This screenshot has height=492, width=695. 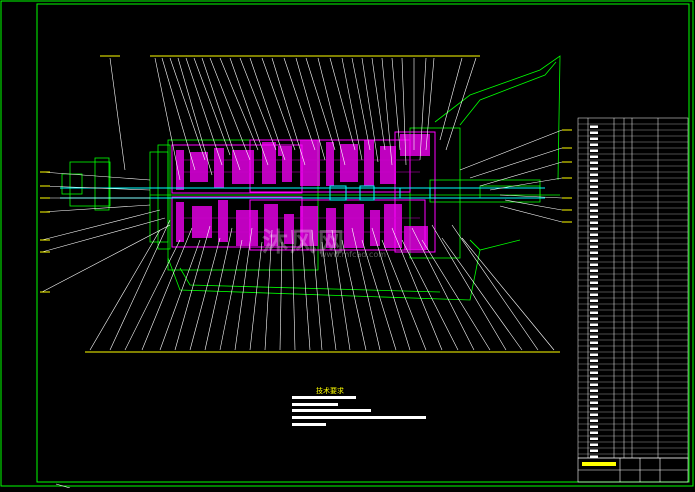 I want to click on parts-list-rows, so click(x=633, y=290).